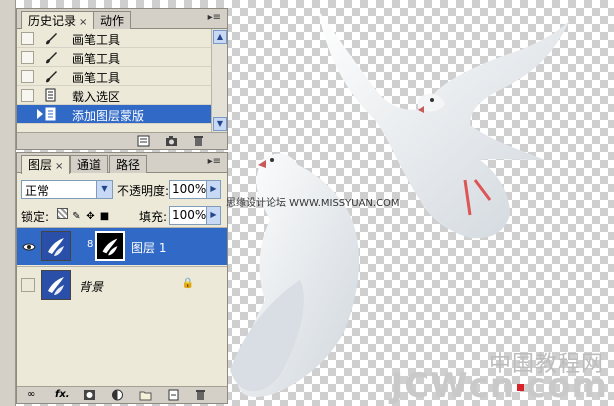 This screenshot has height=406, width=614. I want to click on history-item-label: 添加图层蒙版, so click(108, 116).